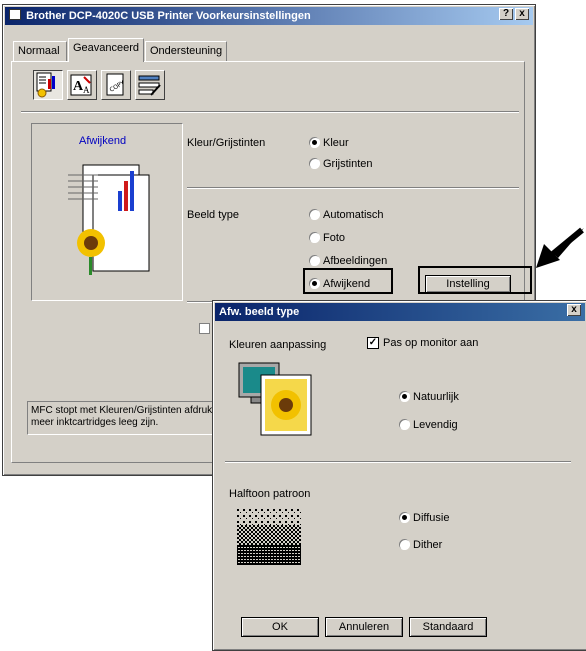  What do you see at coordinates (435, 425) in the screenshot?
I see `radio-levendig-label: Levendig` at bounding box center [435, 425].